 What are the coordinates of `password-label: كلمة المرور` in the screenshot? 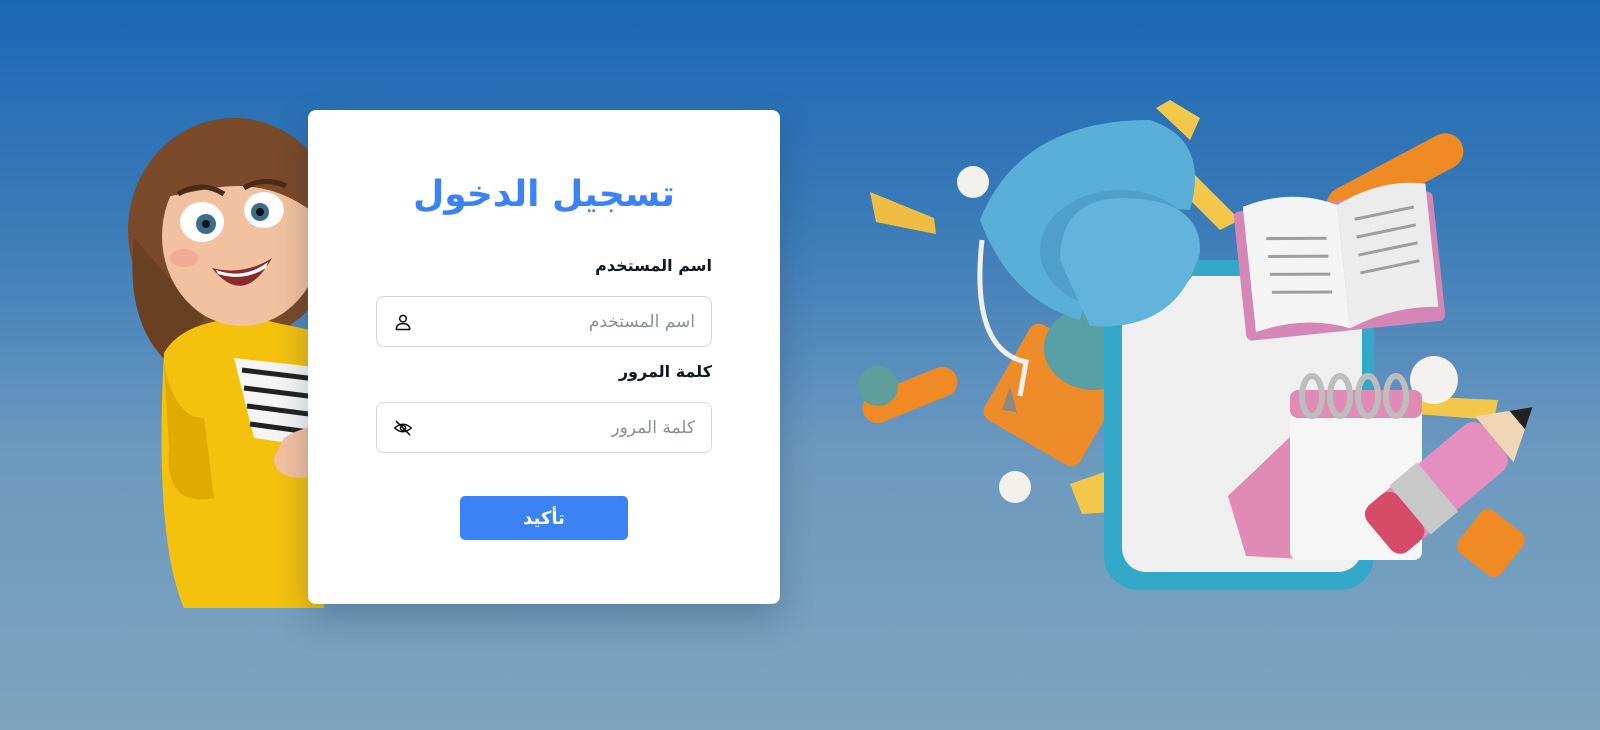 It's located at (665, 371).